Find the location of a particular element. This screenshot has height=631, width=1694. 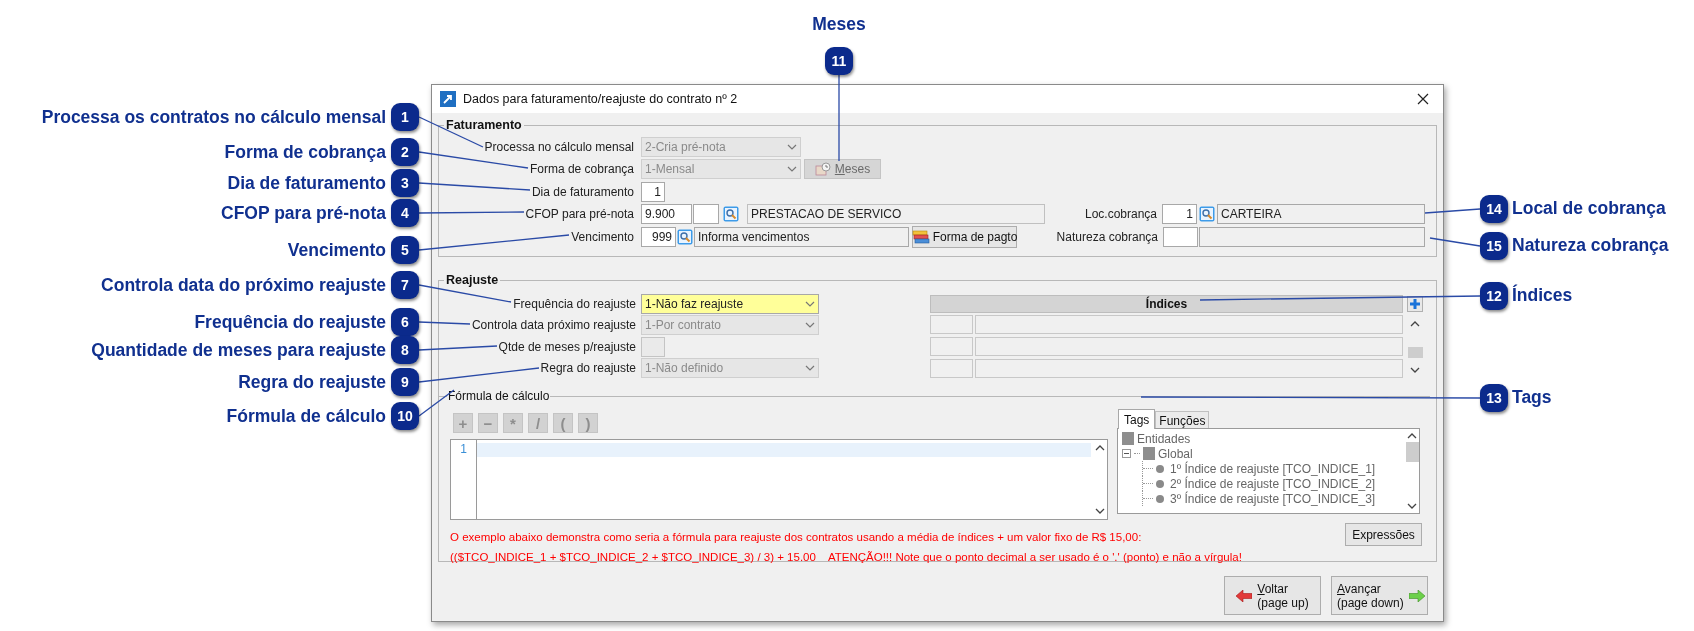

callout-badge: 3 is located at coordinates (405, 183).